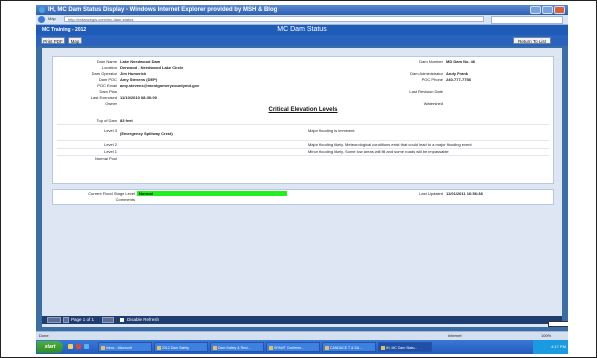 The width and height of the screenshot is (597, 358). What do you see at coordinates (535, 10) in the screenshot?
I see `minimize-button` at bounding box center [535, 10].